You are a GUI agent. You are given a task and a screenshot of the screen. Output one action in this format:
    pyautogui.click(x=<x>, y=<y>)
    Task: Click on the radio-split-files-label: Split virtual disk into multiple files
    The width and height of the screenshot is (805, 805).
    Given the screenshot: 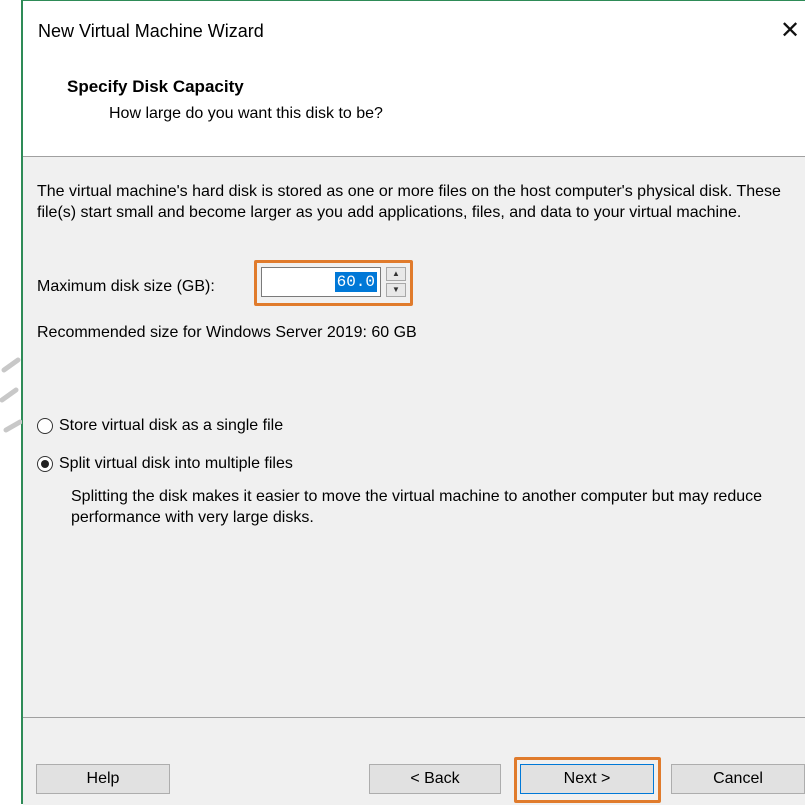 What is the action you would take?
    pyautogui.click(x=176, y=463)
    